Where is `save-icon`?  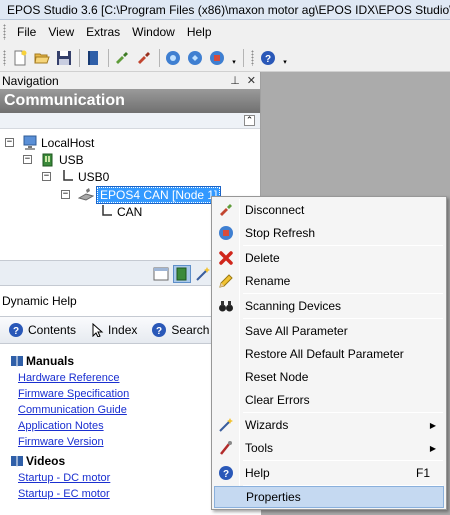
save-icon is located at coordinates (64, 58).